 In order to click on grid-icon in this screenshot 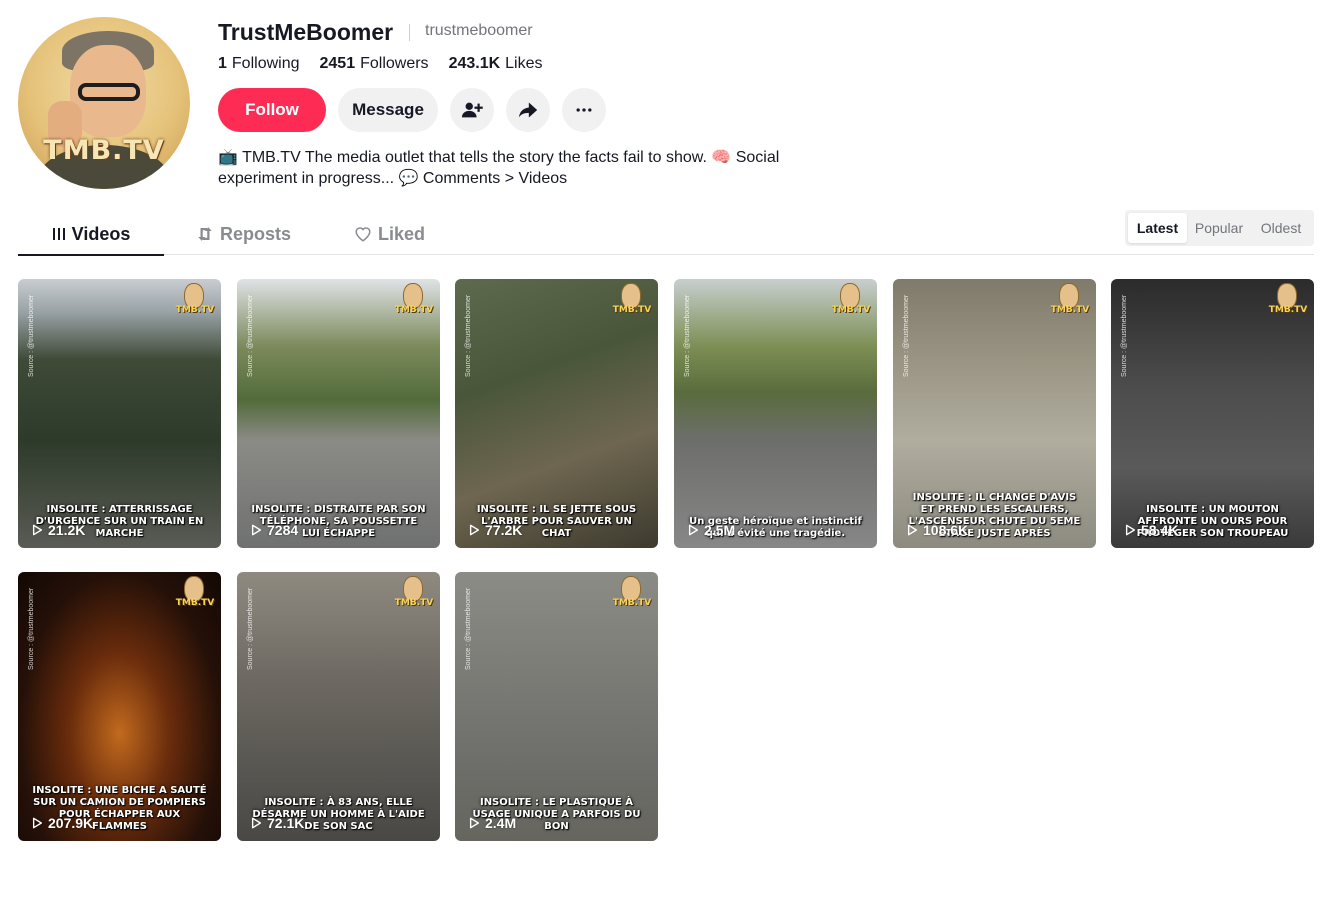, I will do `click(58, 234)`.